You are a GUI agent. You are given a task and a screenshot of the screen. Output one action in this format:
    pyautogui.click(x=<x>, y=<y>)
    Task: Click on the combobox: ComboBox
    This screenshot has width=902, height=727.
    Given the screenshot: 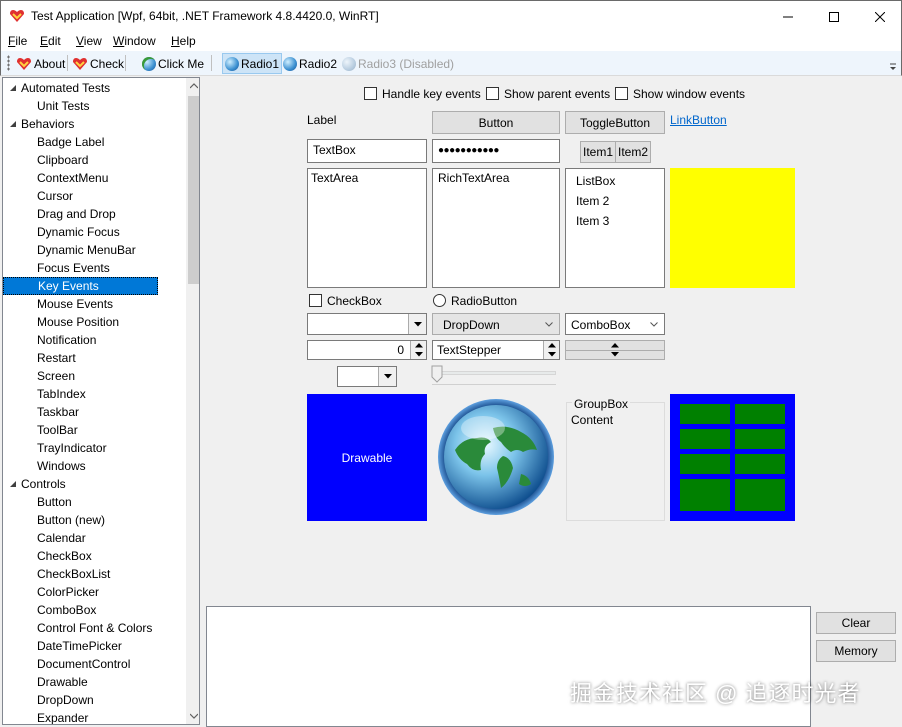 What is the action you would take?
    pyautogui.click(x=615, y=324)
    